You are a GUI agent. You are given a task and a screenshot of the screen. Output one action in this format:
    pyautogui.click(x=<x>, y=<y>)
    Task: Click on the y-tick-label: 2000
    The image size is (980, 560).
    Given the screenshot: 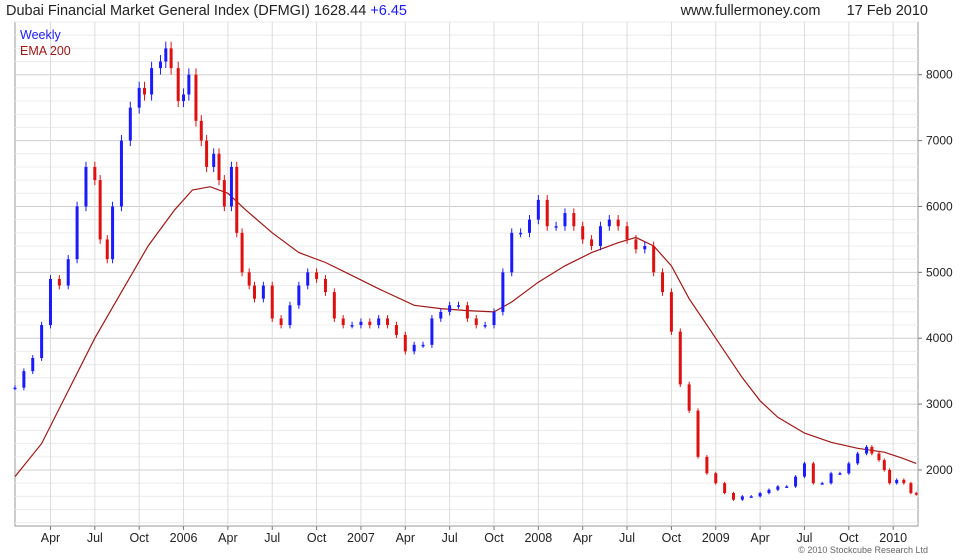 What is the action you would take?
    pyautogui.click(x=939, y=470)
    